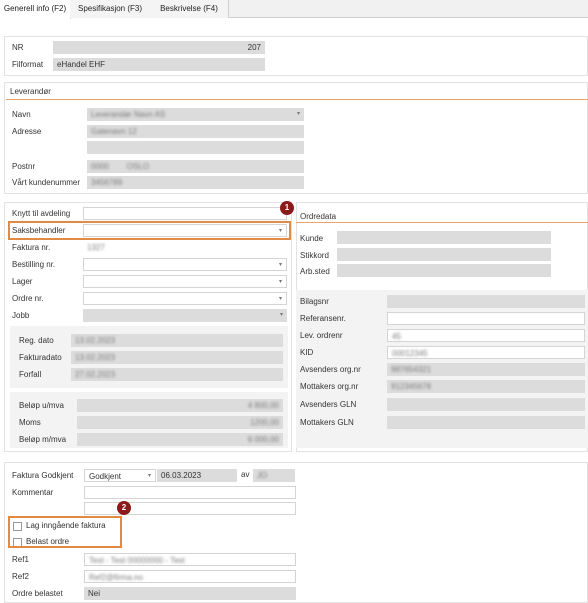 This screenshot has width=588, height=603. Describe the element at coordinates (95, 357) in the screenshot. I see `fakturadato-value: 13.02.2023` at that location.